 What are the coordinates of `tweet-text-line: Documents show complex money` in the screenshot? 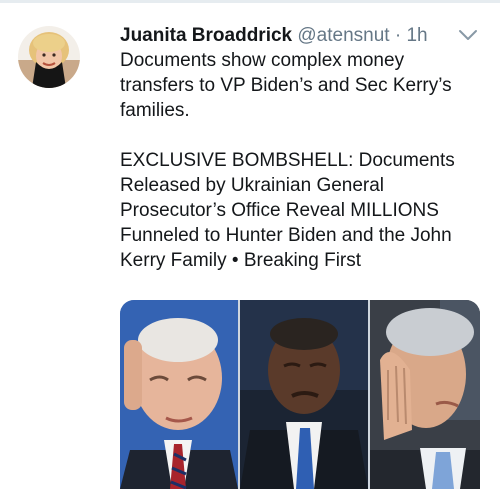 It's located at (262, 60).